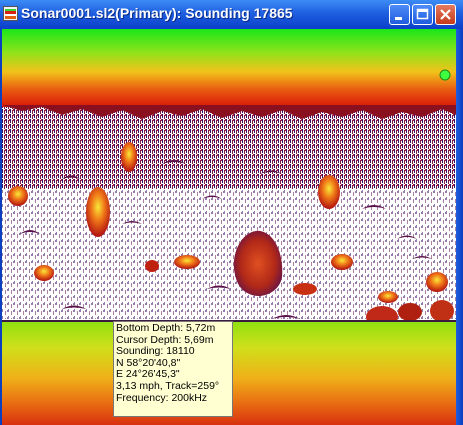 The image size is (463, 425). Describe the element at coordinates (166, 328) in the screenshot. I see `bottom-depth-readout: Bottom Depth: 5,72m` at that location.